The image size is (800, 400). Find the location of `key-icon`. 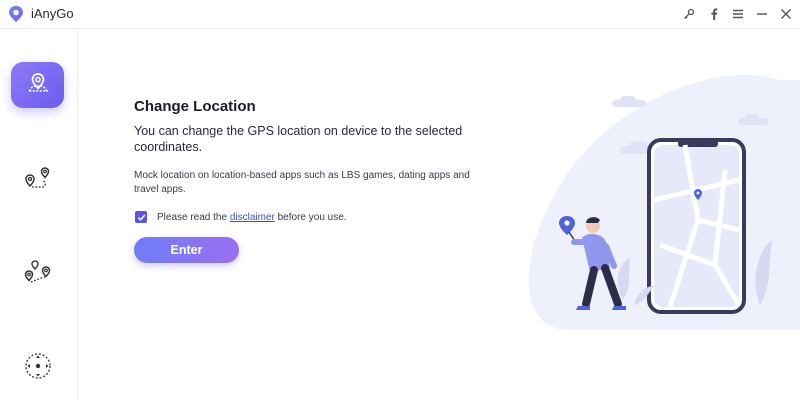

key-icon is located at coordinates (689, 14).